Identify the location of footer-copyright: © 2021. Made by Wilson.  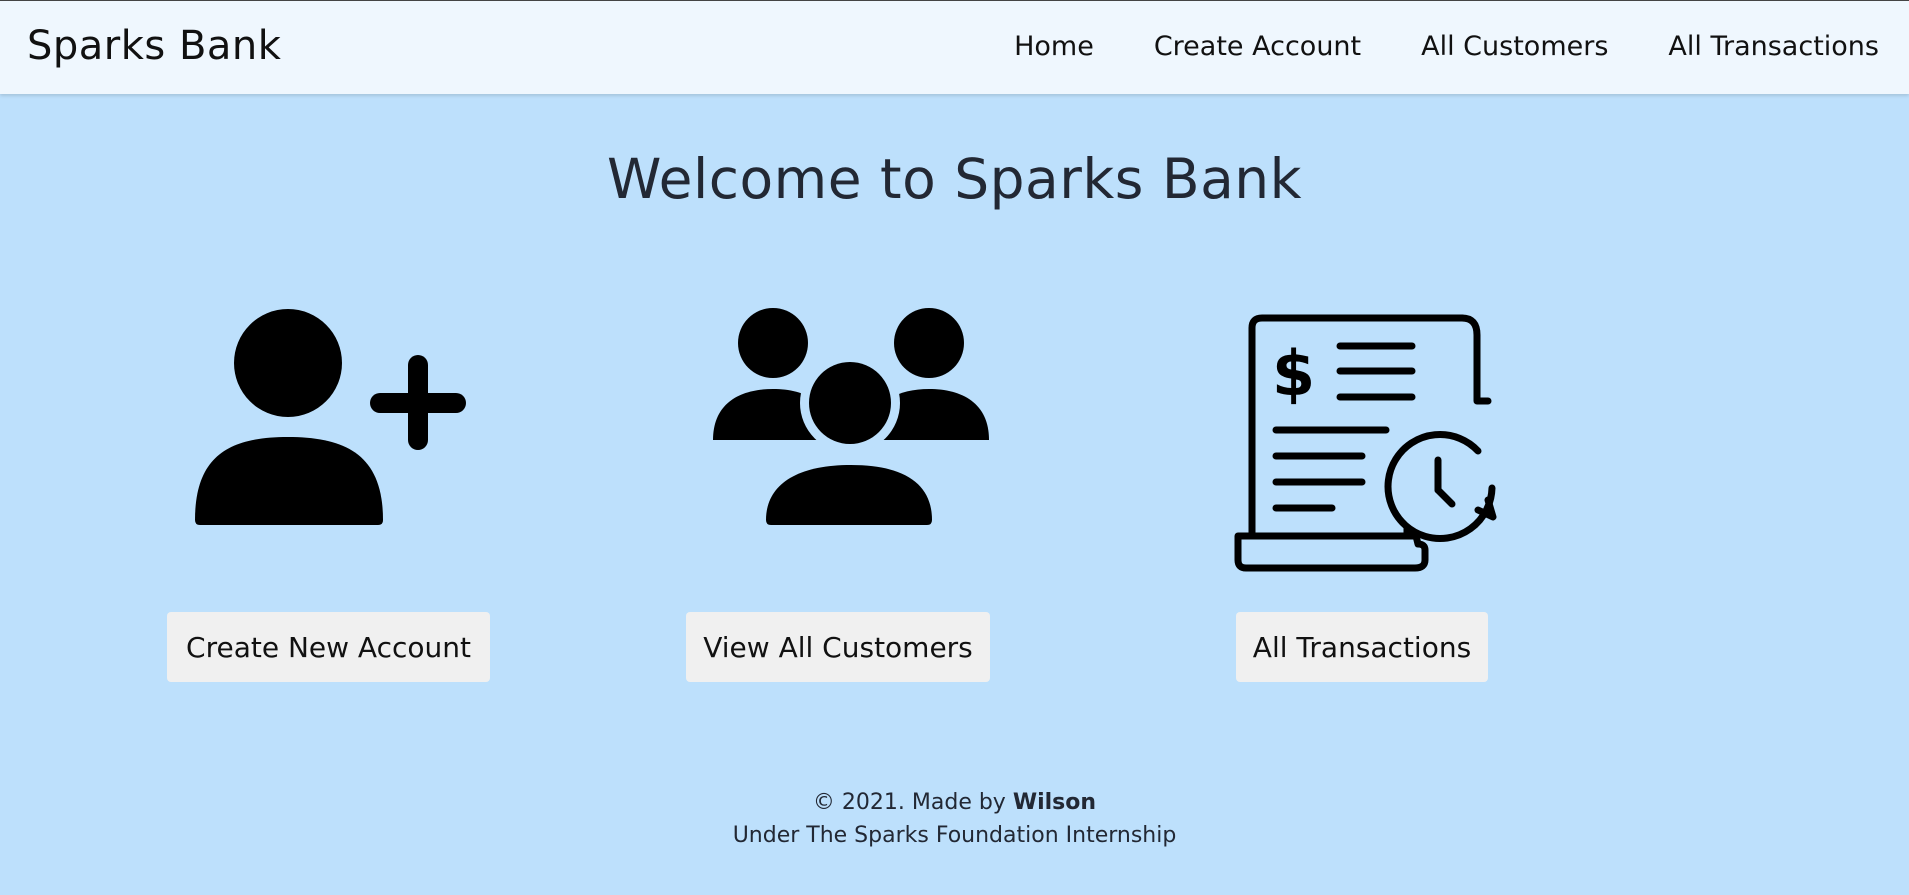
(954, 802).